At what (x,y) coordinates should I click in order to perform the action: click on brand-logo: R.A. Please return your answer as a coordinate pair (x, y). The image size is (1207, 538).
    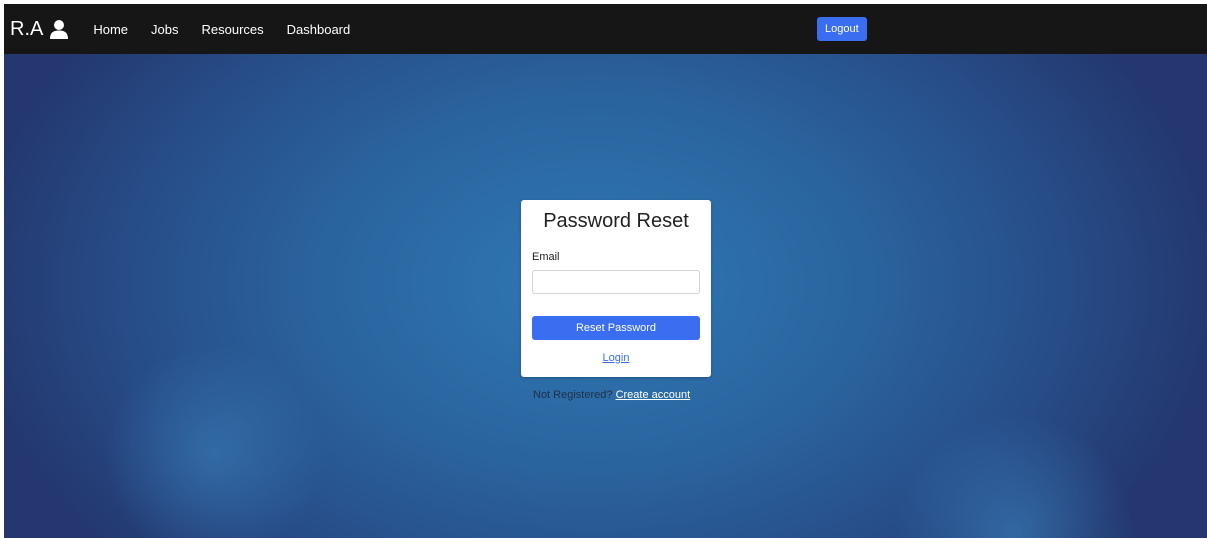
    Looking at the image, I should click on (39, 29).